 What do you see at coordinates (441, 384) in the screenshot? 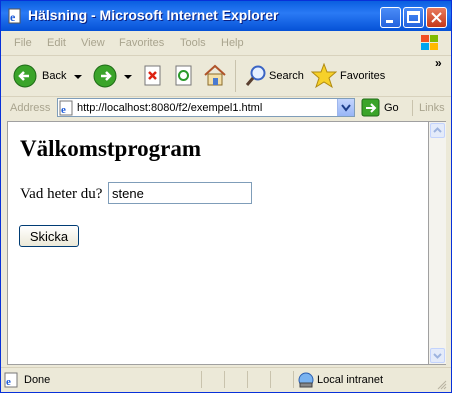
I see `resize-grip-icon` at bounding box center [441, 384].